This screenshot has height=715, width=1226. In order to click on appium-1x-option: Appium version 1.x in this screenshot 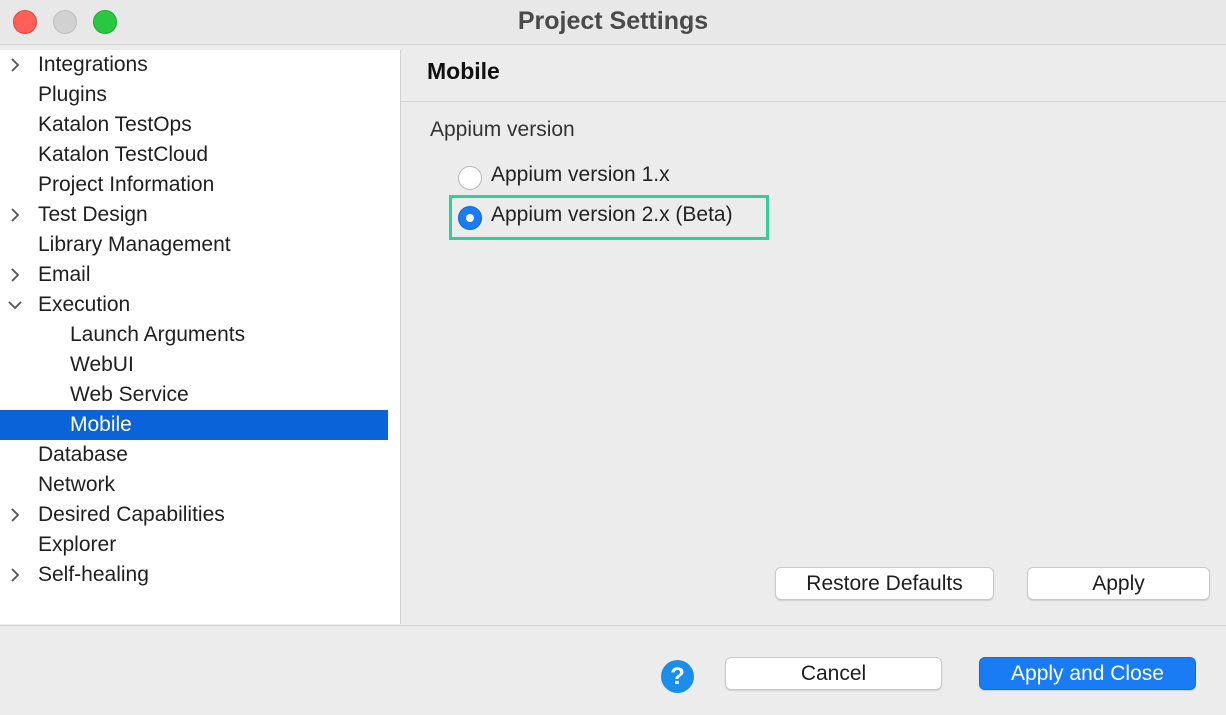, I will do `click(600, 179)`.